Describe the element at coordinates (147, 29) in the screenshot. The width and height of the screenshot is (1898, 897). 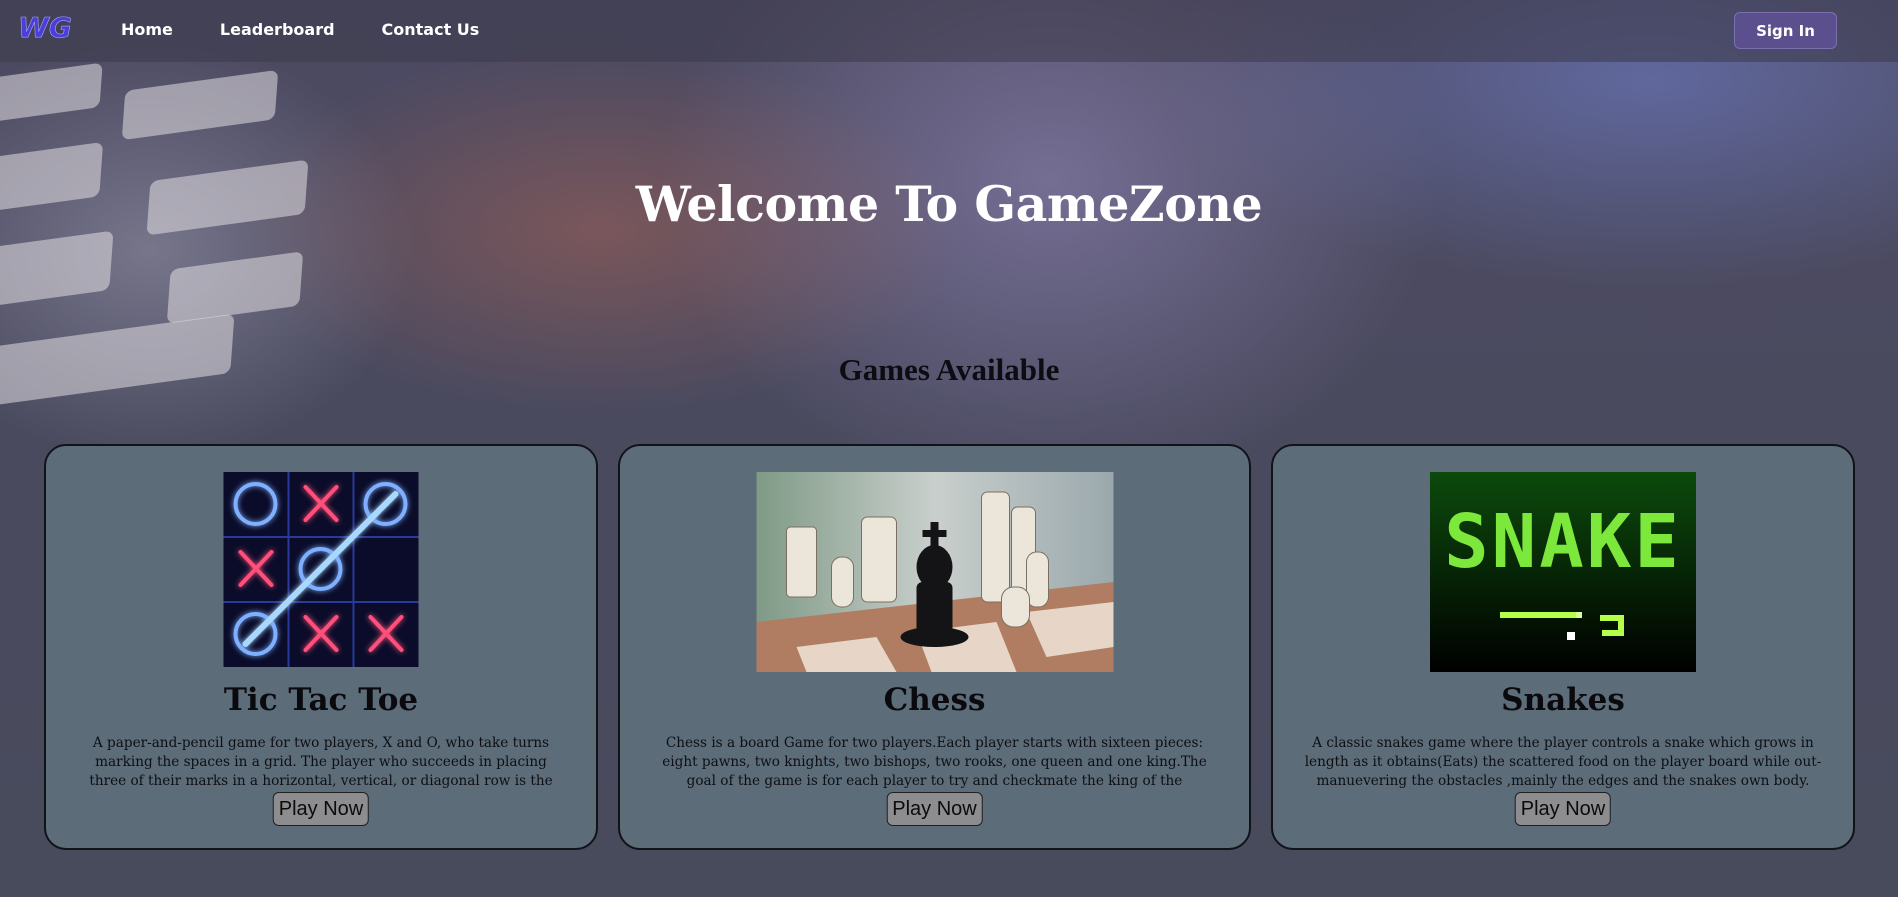
I see `nav-home-link: Home` at that location.